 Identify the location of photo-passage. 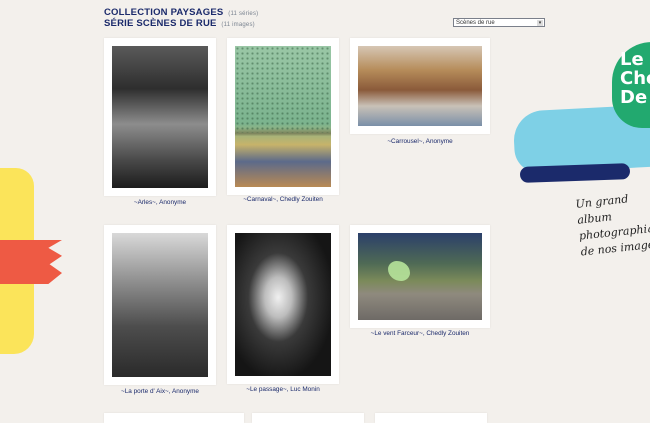
(283, 304).